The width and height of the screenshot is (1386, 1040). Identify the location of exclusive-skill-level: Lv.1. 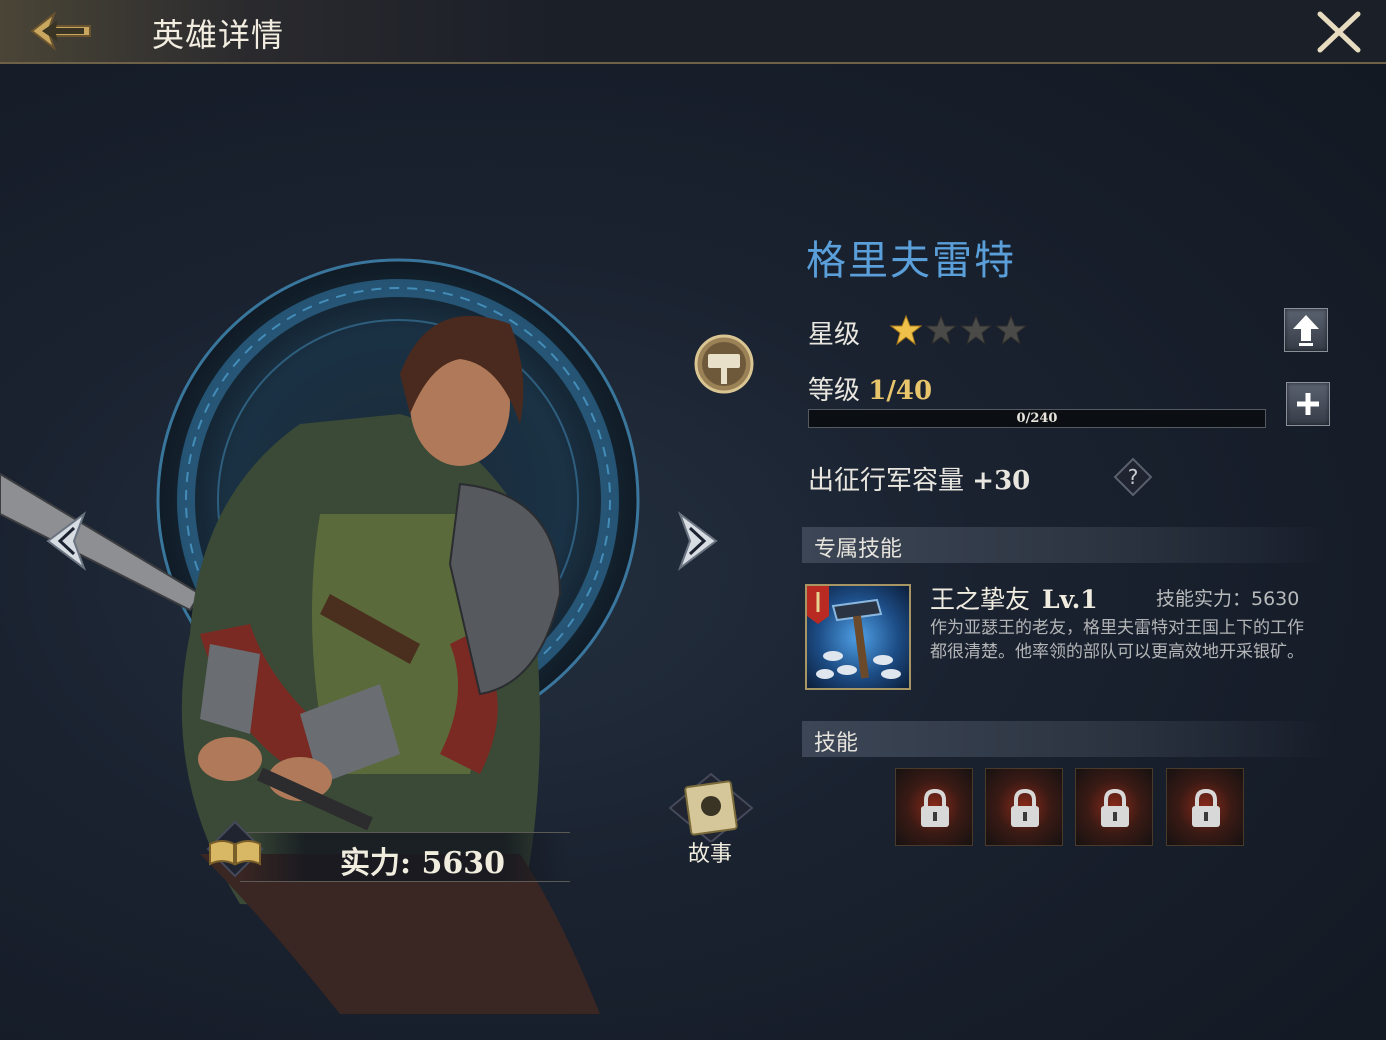
(1070, 599).